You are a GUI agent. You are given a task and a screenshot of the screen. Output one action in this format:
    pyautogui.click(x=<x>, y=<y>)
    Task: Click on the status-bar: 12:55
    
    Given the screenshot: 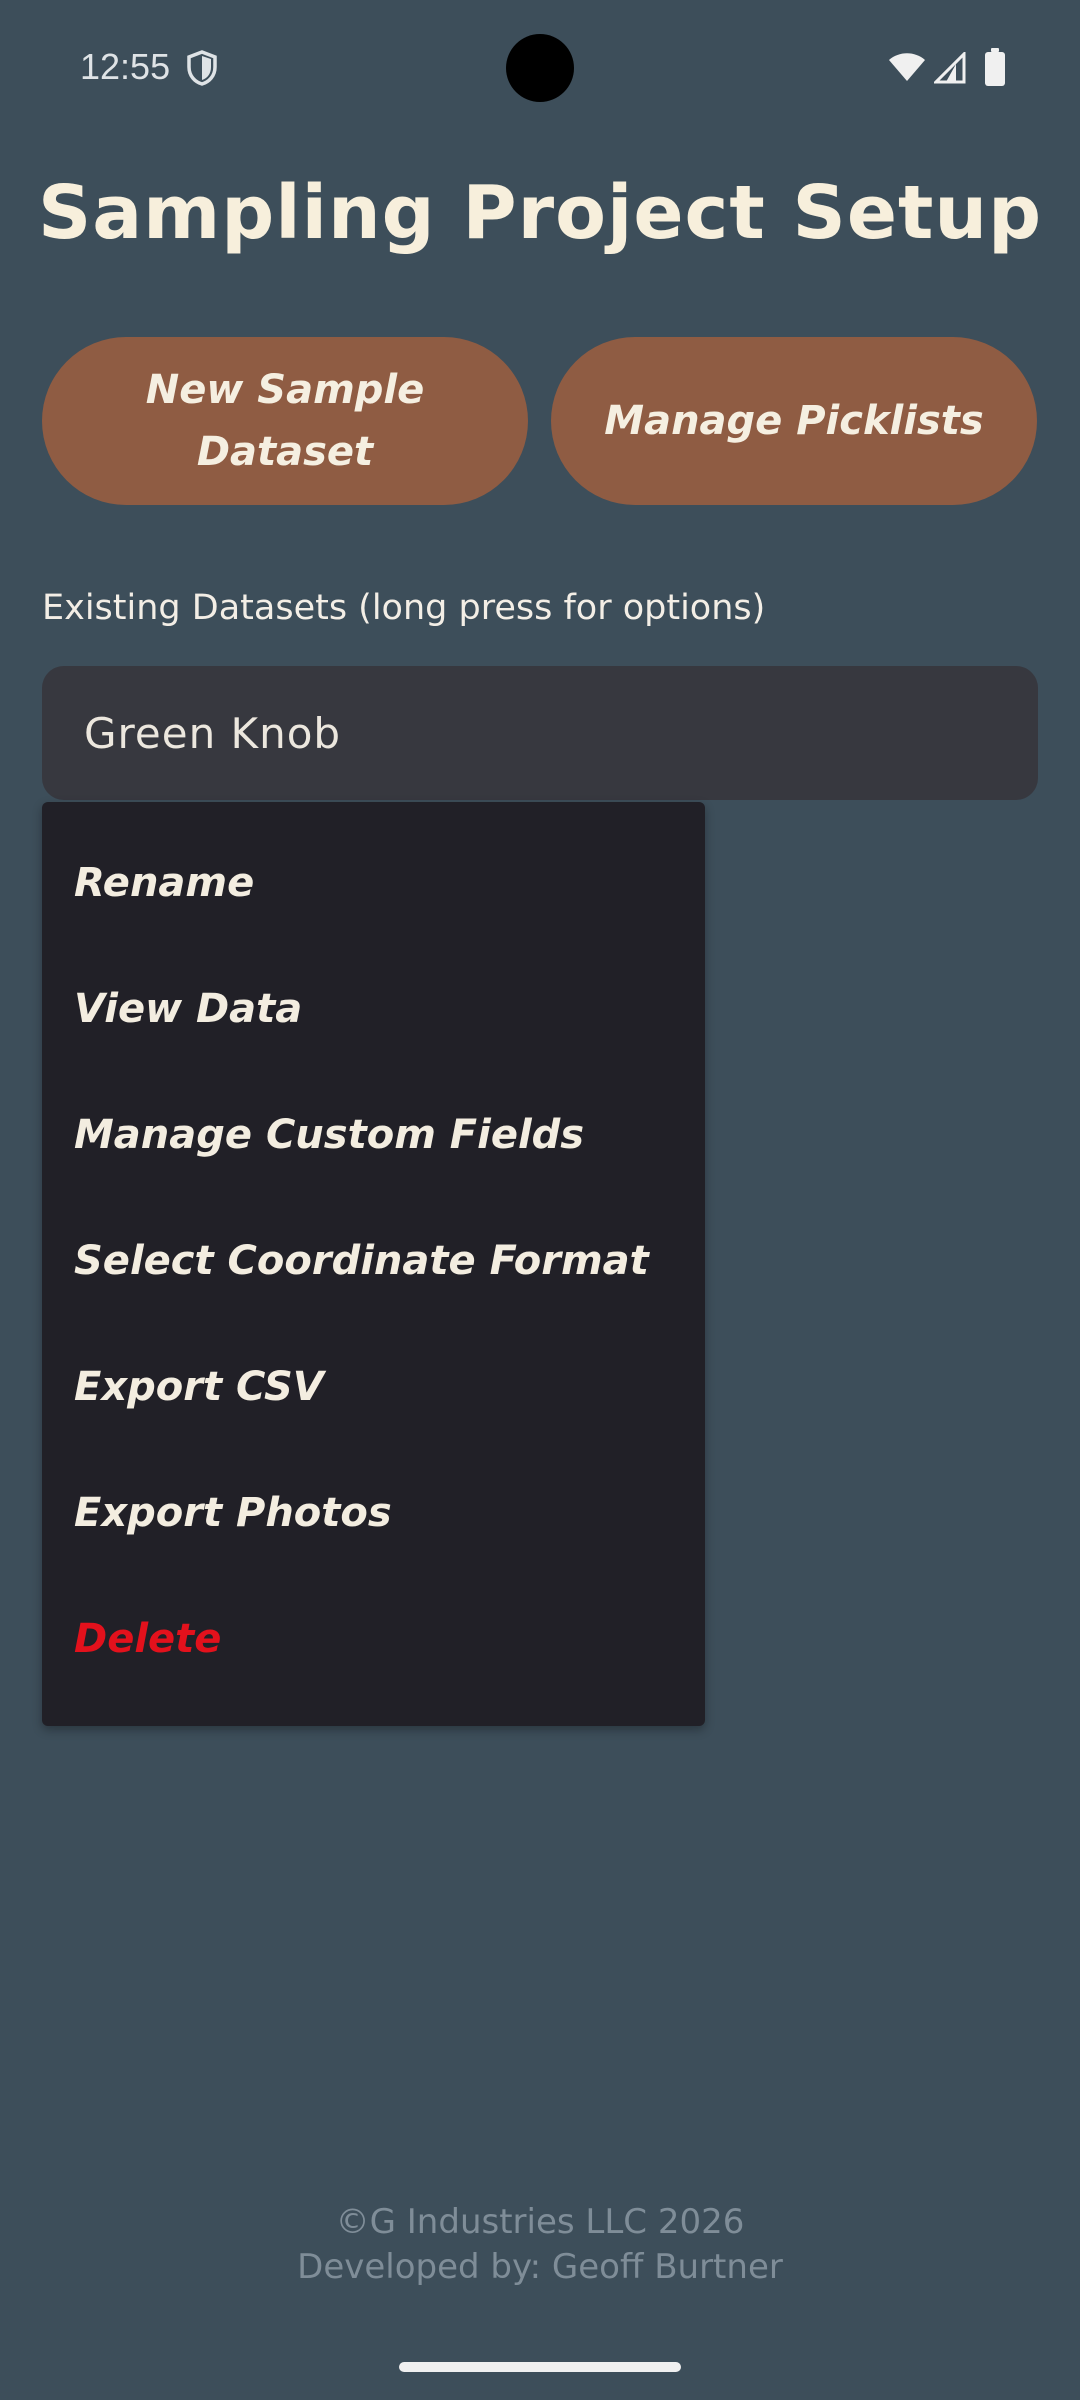 What is the action you would take?
    pyautogui.click(x=540, y=70)
    